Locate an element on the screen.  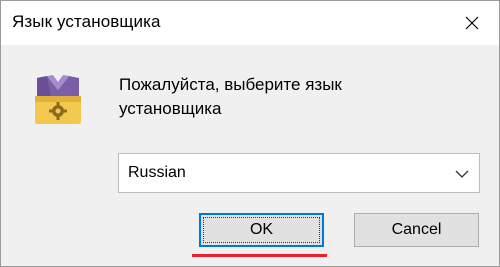
cancel-button-label: Cancel is located at coordinates (416, 229).